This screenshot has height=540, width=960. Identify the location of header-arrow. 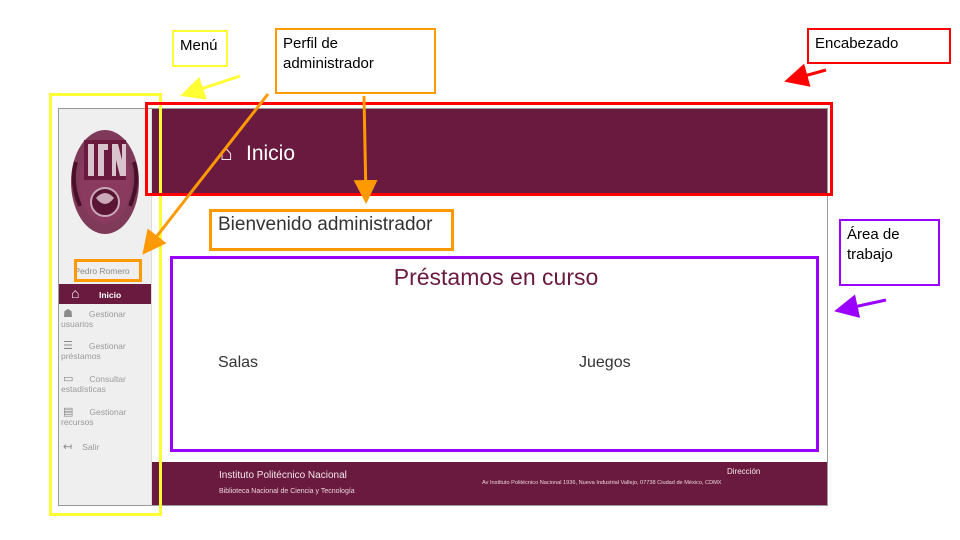
(805, 75).